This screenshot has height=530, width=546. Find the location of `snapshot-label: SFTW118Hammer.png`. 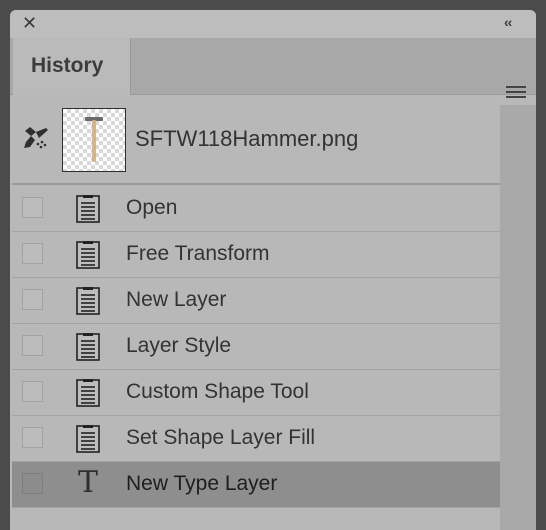

snapshot-label: SFTW118Hammer.png is located at coordinates (247, 138).